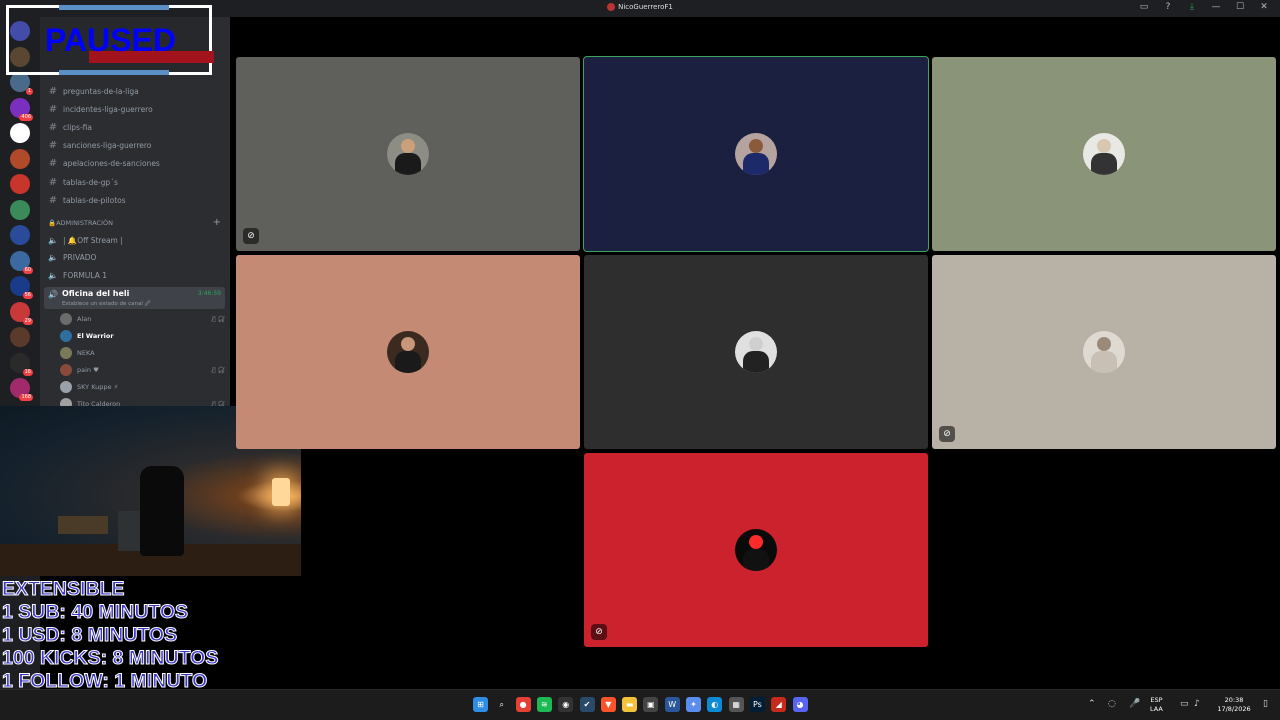 This screenshot has width=1280, height=720. Describe the element at coordinates (1144, 7) in the screenshot. I see `inbox-icon: ▭` at that location.